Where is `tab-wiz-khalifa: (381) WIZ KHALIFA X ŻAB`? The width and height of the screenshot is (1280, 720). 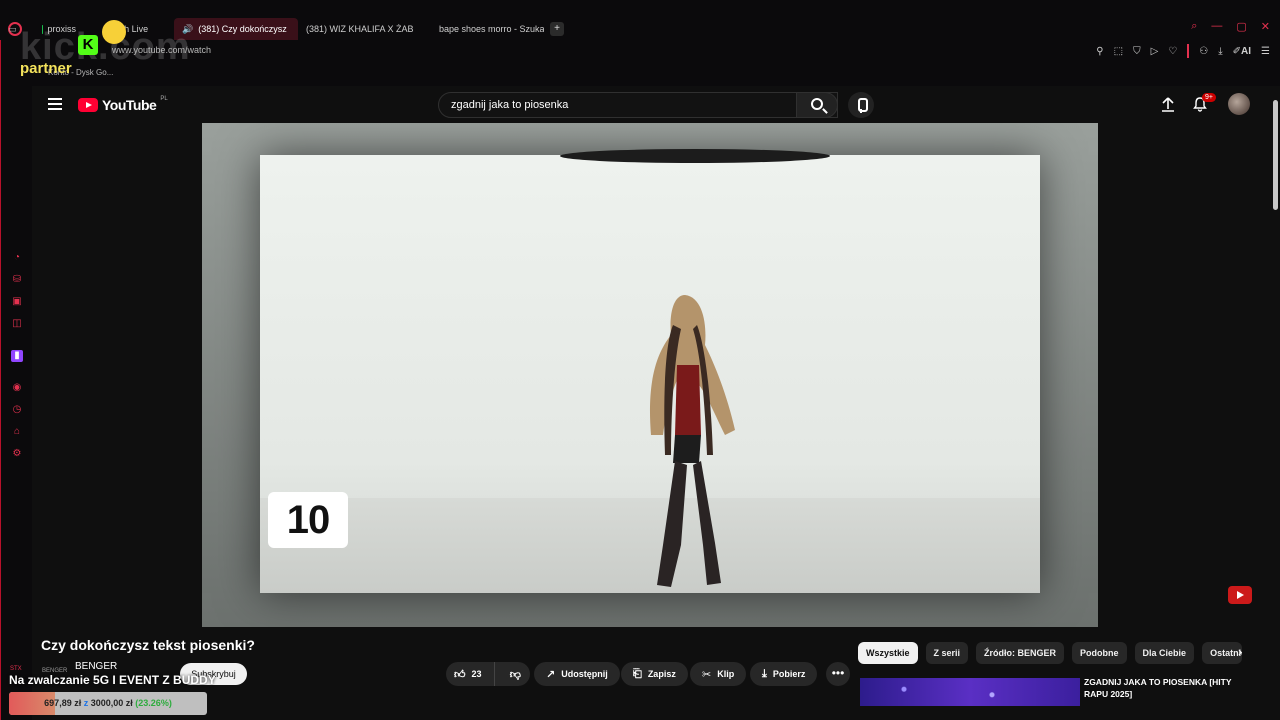
tab-wiz-khalifa: (381) WIZ KHALIFA X ŻAB is located at coordinates (229, 65).